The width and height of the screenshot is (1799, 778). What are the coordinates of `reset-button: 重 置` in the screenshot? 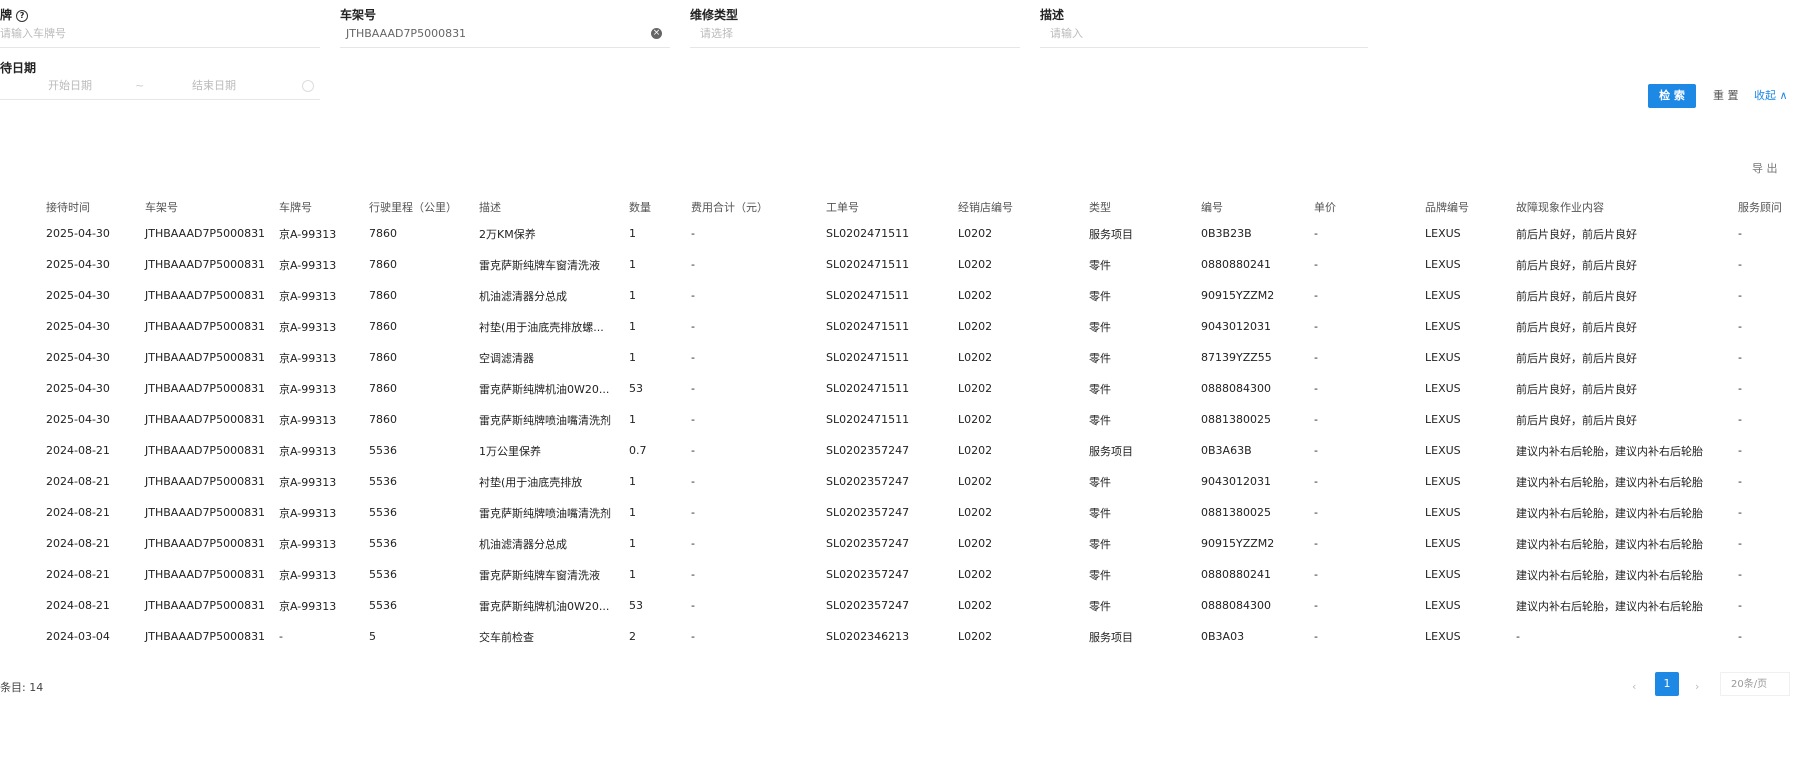 It's located at (1726, 96).